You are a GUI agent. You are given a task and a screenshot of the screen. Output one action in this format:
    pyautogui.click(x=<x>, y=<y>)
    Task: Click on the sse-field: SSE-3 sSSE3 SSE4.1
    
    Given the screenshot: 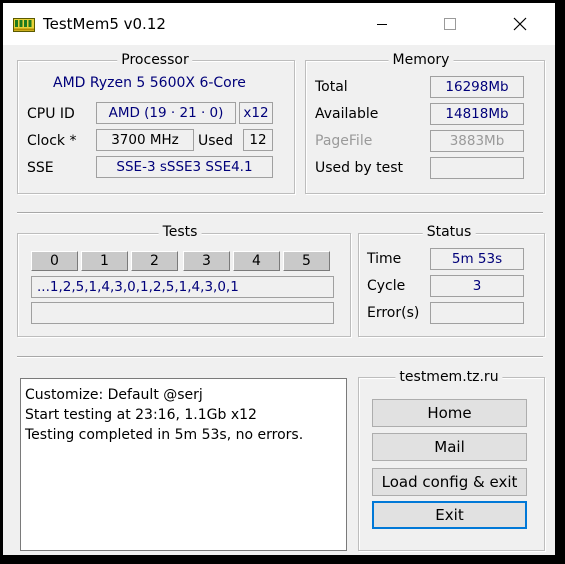 What is the action you would take?
    pyautogui.click(x=184, y=167)
    